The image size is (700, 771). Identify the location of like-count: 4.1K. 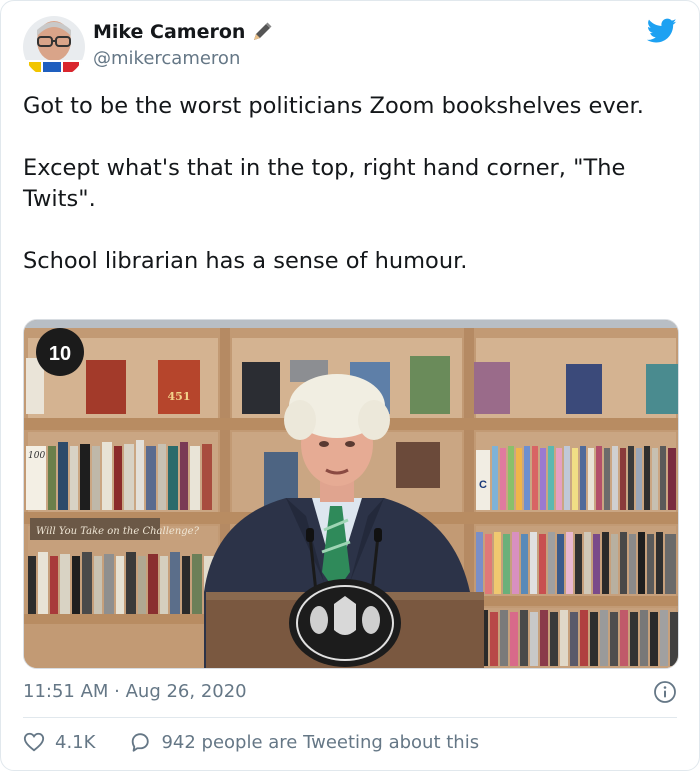
(75, 742).